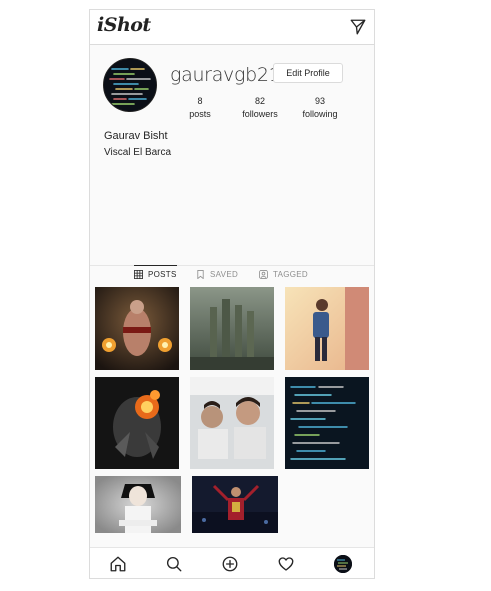 The height and width of the screenshot is (591, 491). Describe the element at coordinates (130, 85) in the screenshot. I see `profile-avatar` at that location.